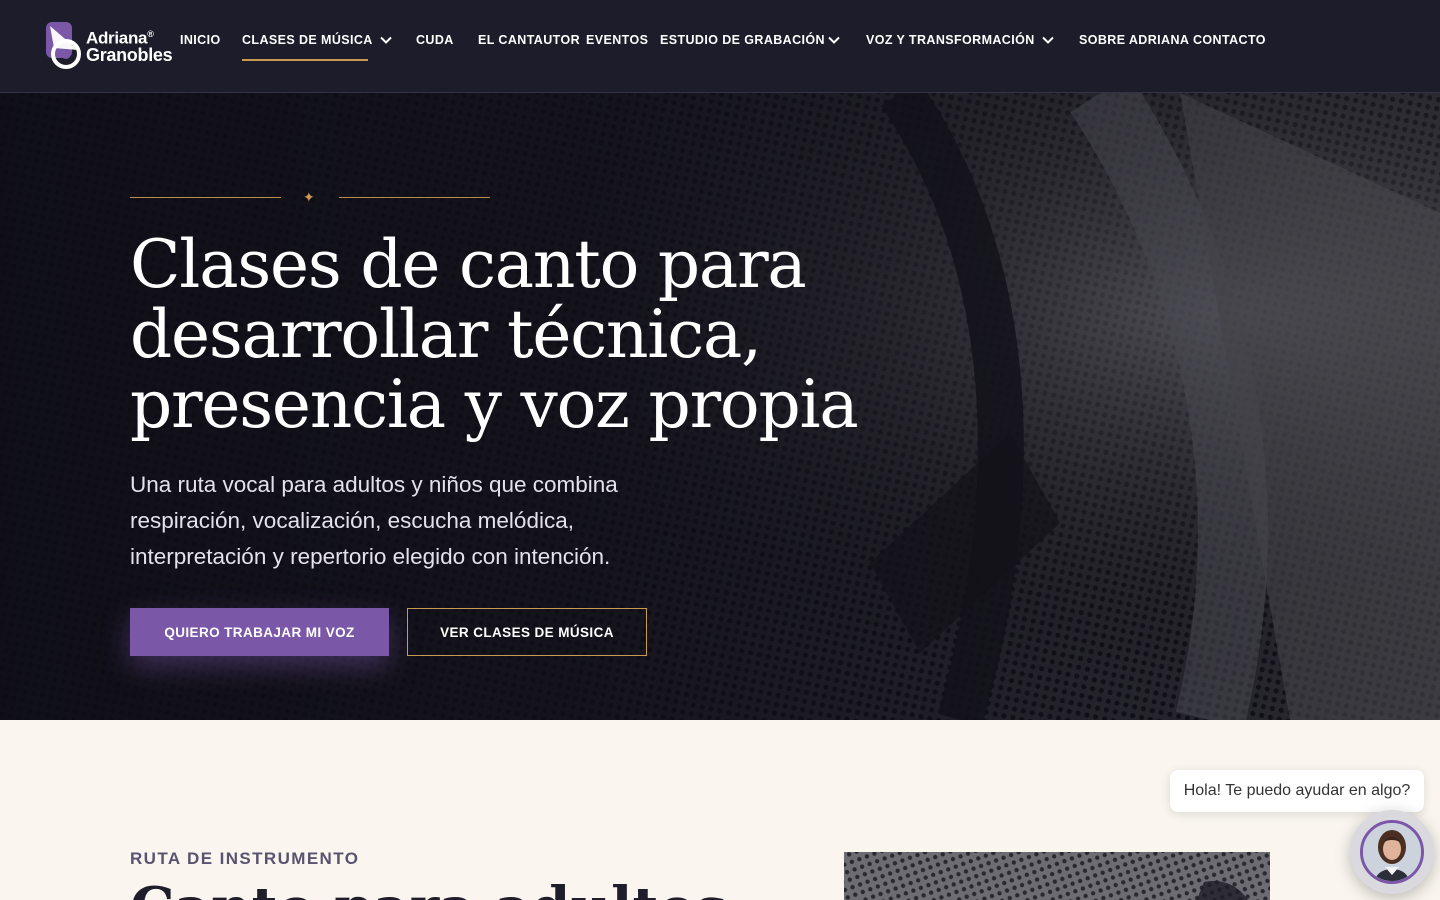 This screenshot has width=1440, height=900. I want to click on section-eyebrow: RUTA DE INSTRUMENTO, so click(245, 858).